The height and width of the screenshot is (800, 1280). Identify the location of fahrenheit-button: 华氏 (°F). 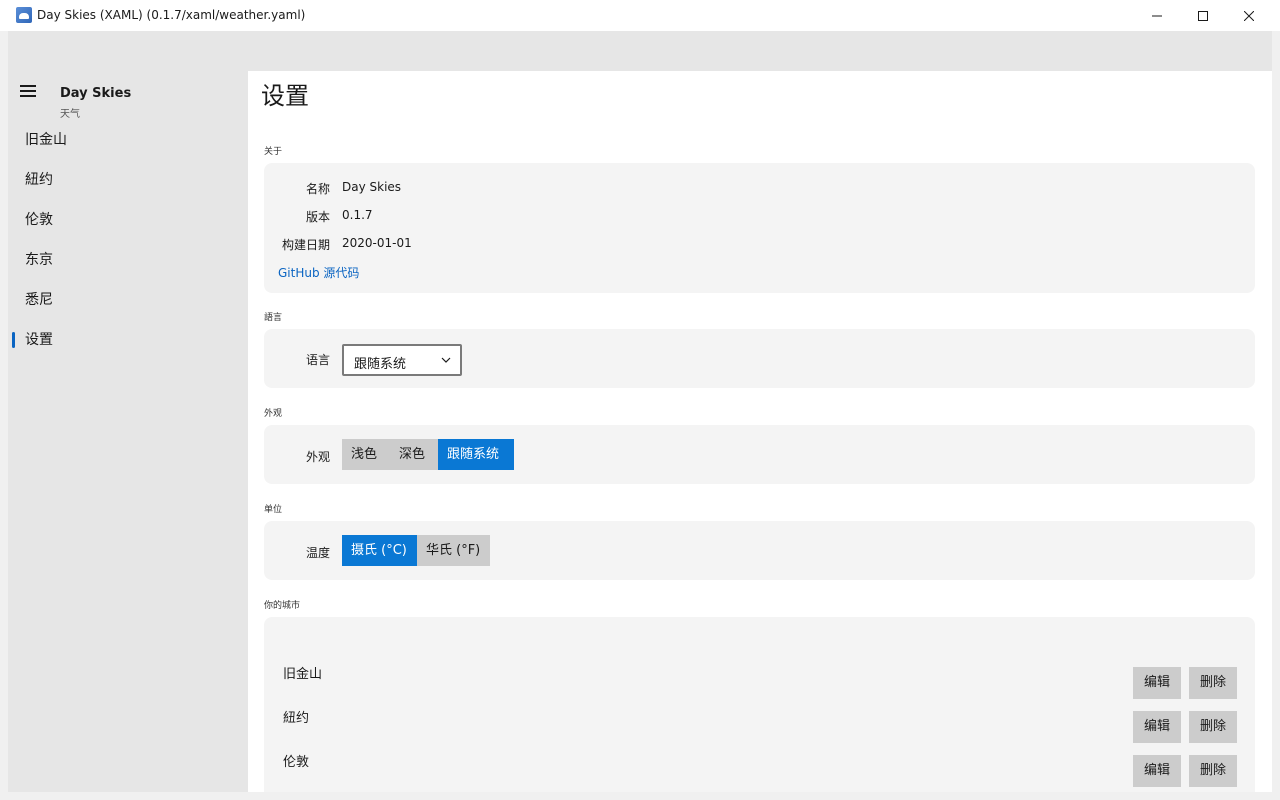
(453, 550).